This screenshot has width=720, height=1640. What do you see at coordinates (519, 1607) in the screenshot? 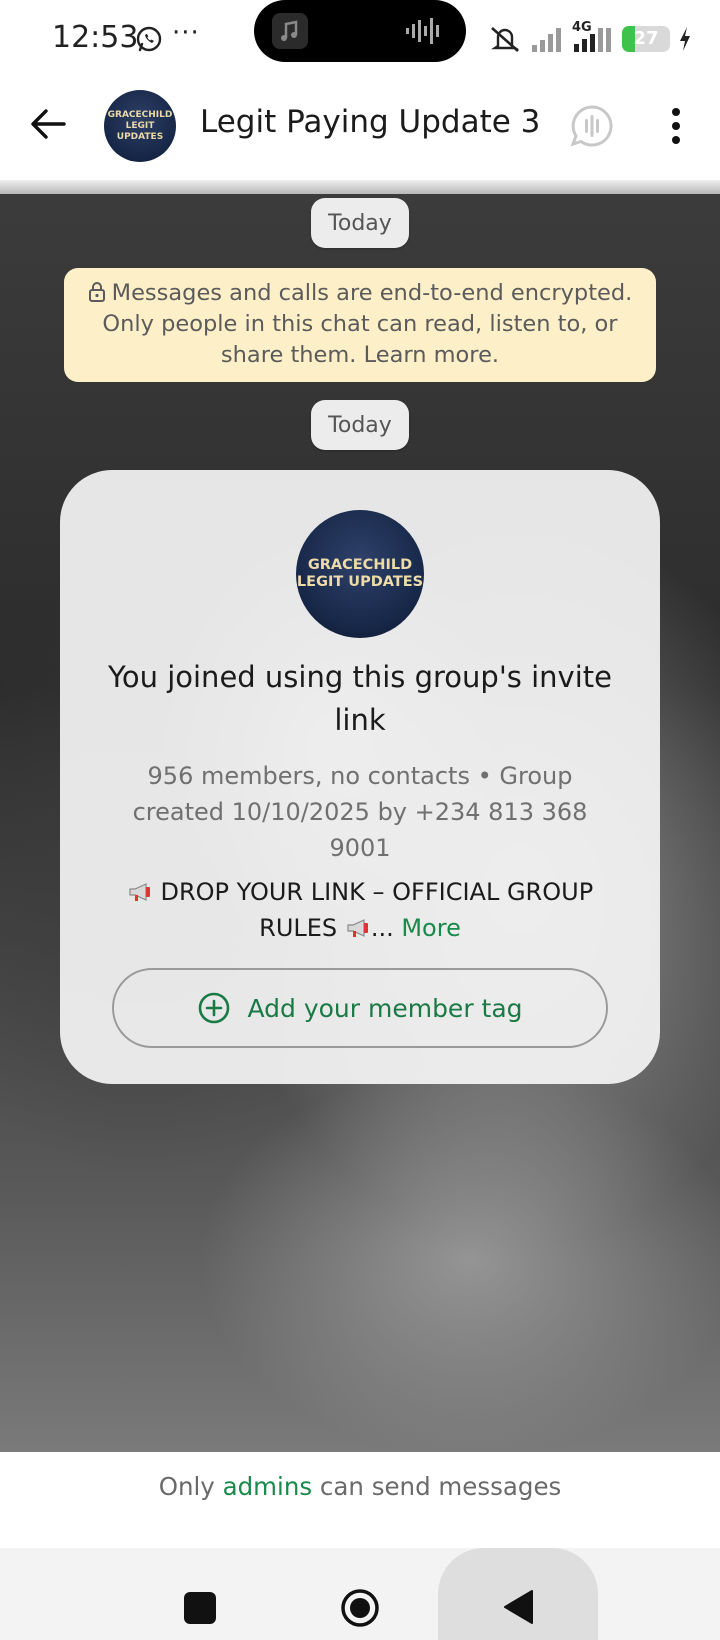
I see `nav-back-icon` at bounding box center [519, 1607].